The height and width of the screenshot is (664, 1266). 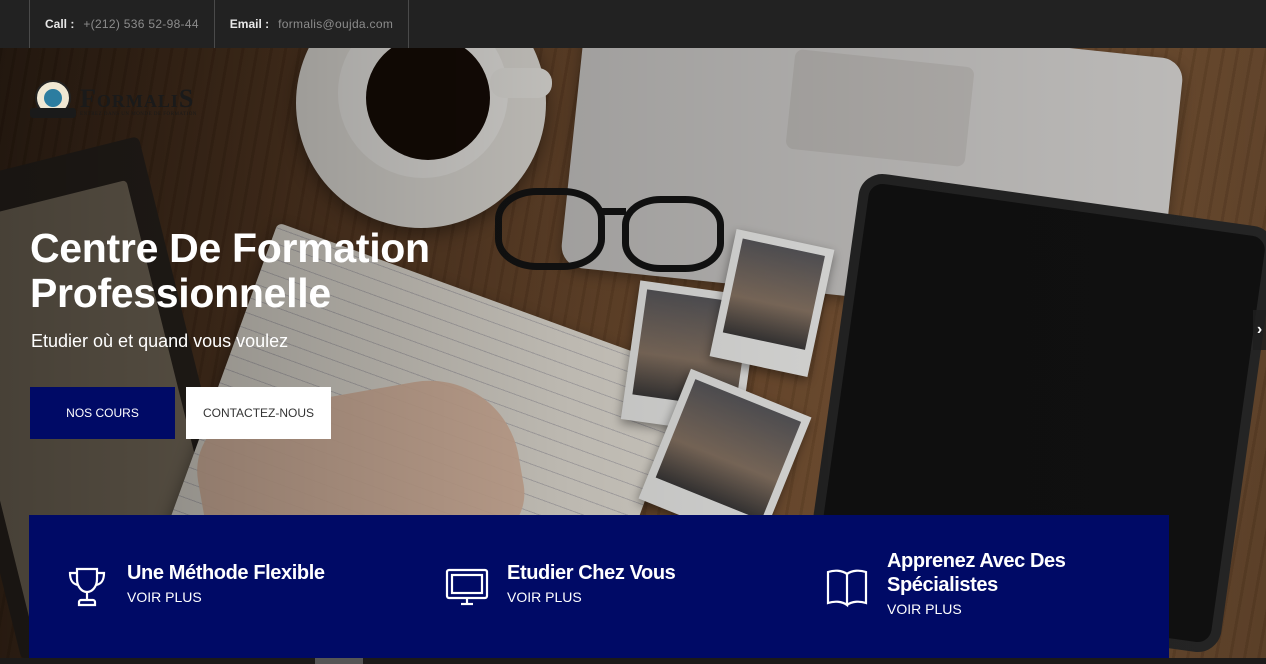 I want to click on feature-text: Etudier Chez Vous VOIR PLUS, so click(x=591, y=583).